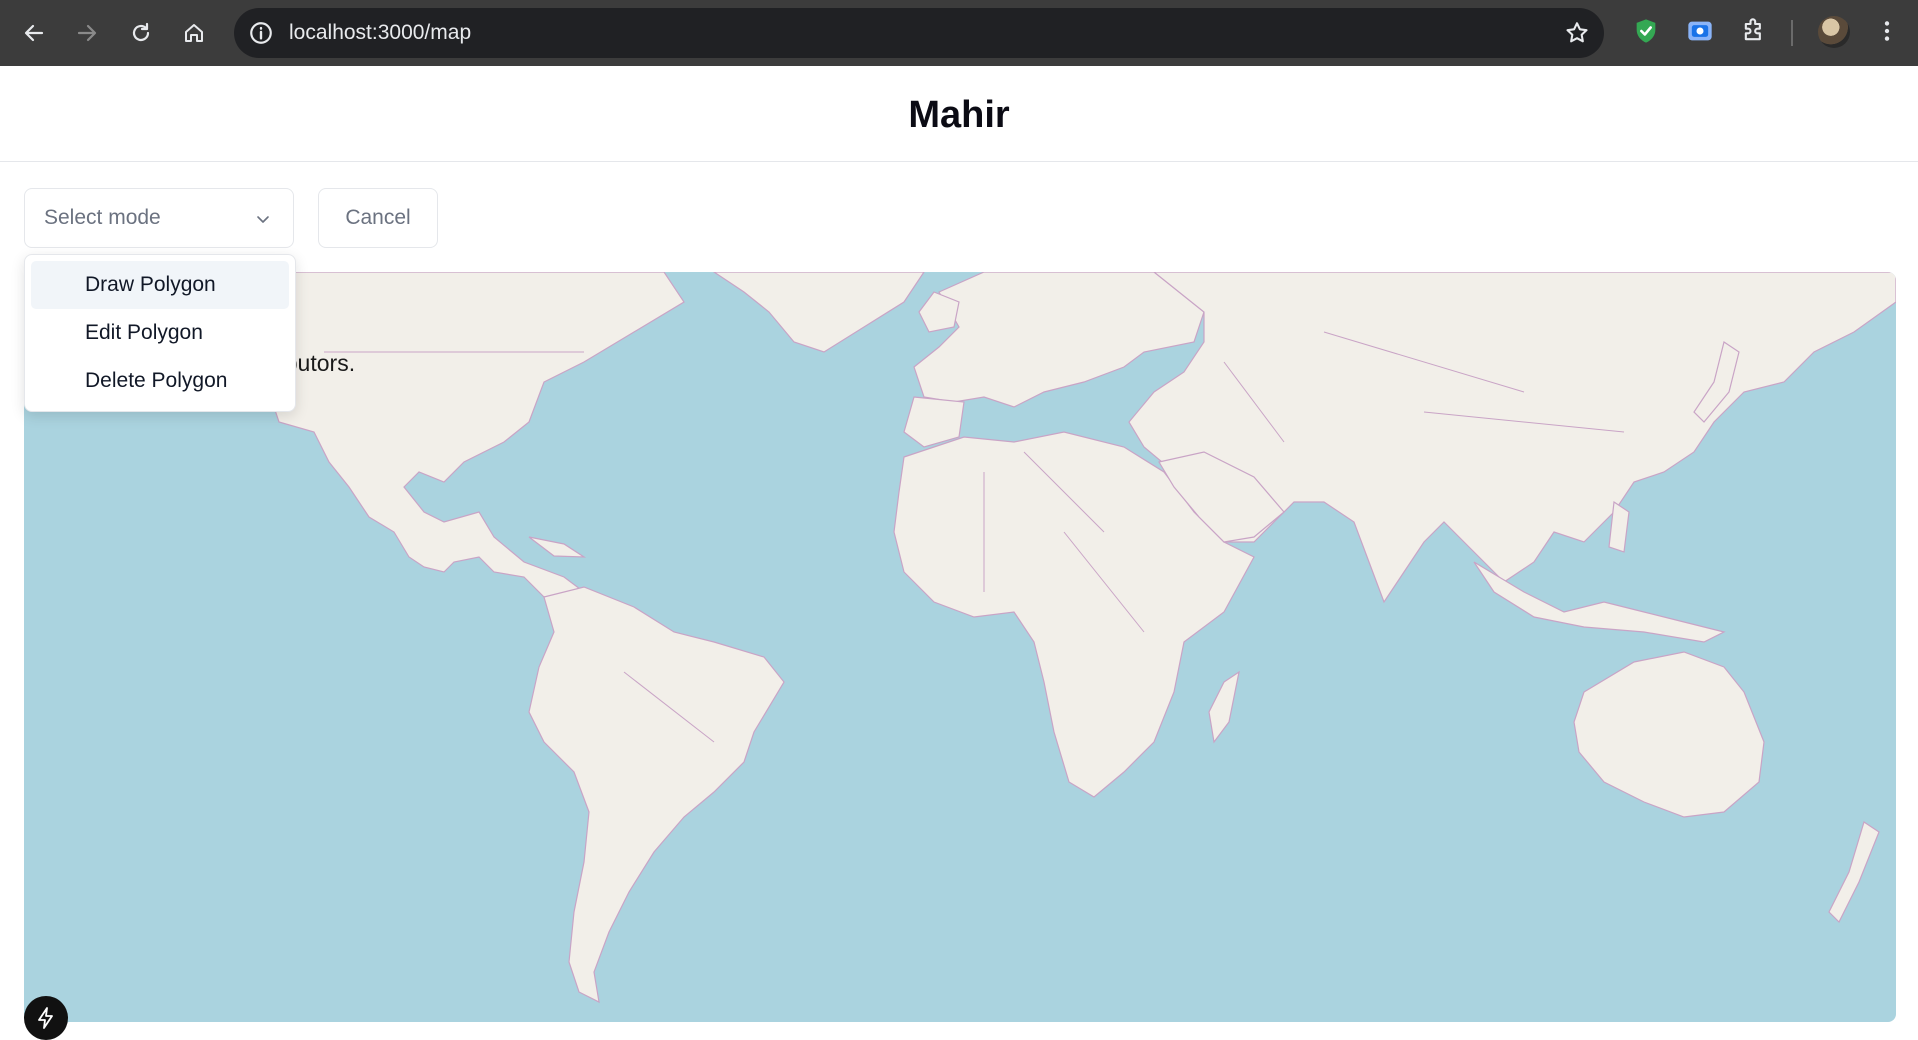  Describe the element at coordinates (1577, 33) in the screenshot. I see `star-icon` at that location.